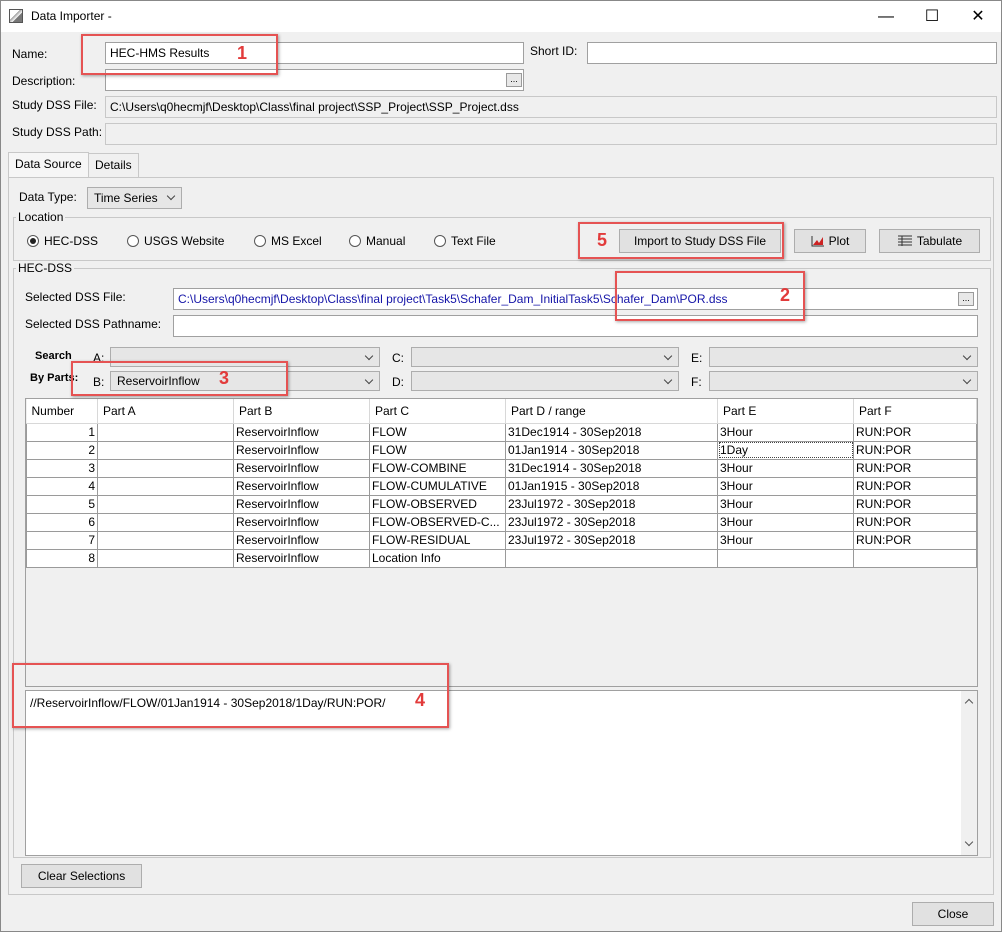 The height and width of the screenshot is (932, 1002). What do you see at coordinates (93, 324) in the screenshot?
I see `selected-dss-pathname-label: Selected DSS Pathname:` at bounding box center [93, 324].